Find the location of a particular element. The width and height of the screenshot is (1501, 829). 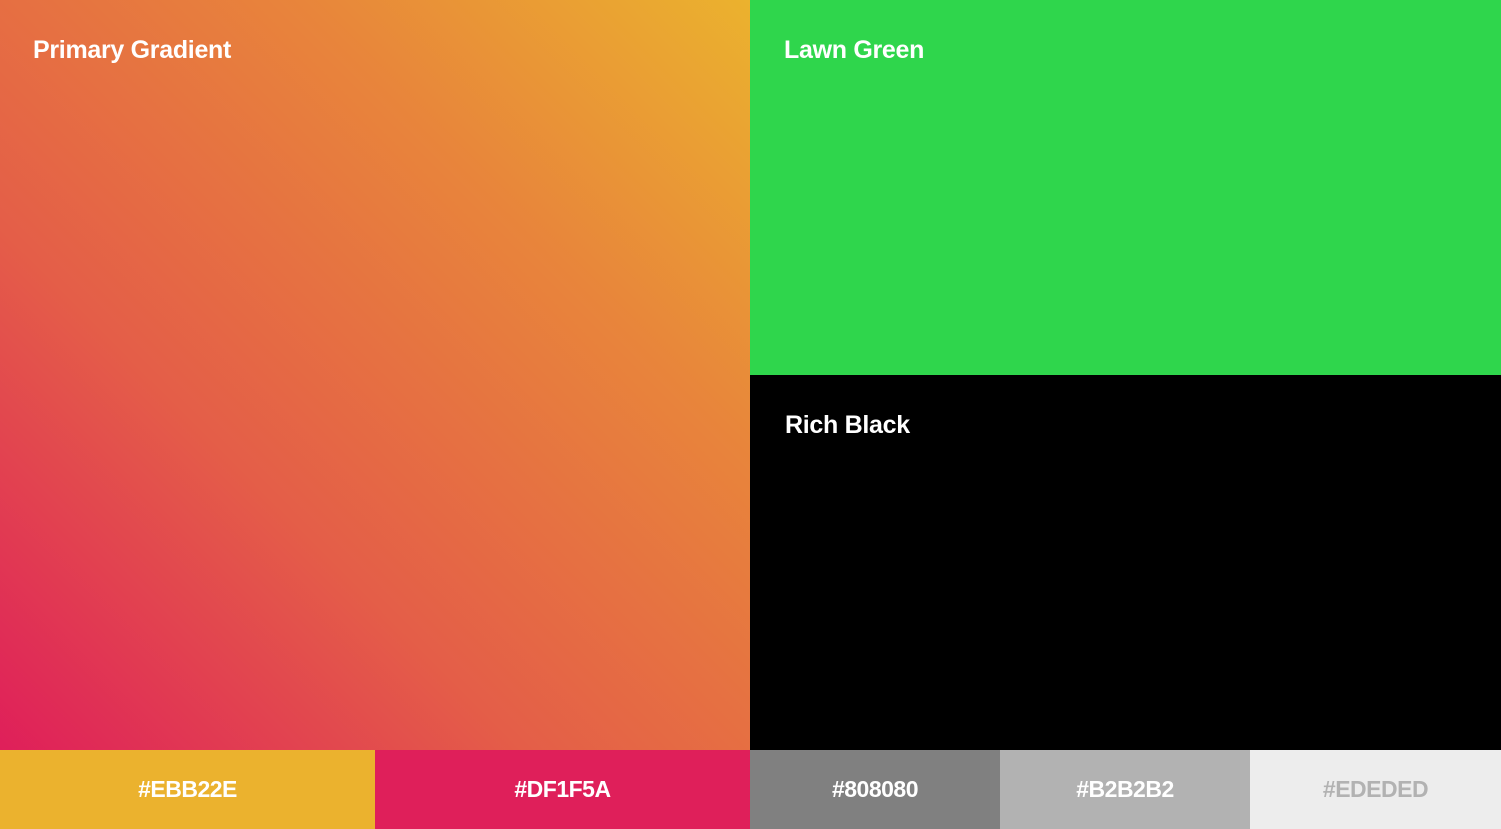

swatch-ededed: #EDEDED is located at coordinates (1375, 789).